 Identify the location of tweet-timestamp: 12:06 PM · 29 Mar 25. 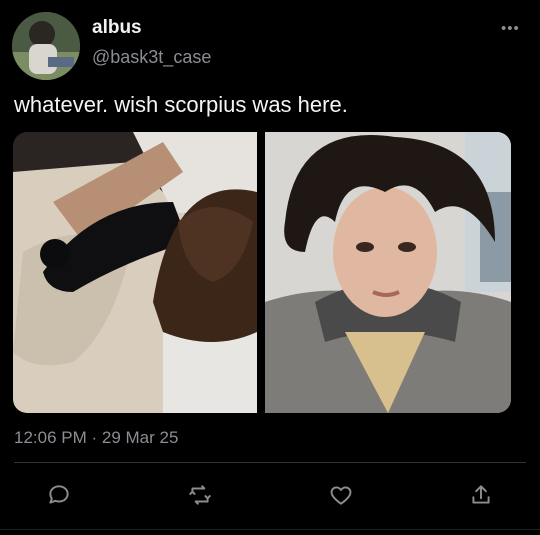
(96, 438).